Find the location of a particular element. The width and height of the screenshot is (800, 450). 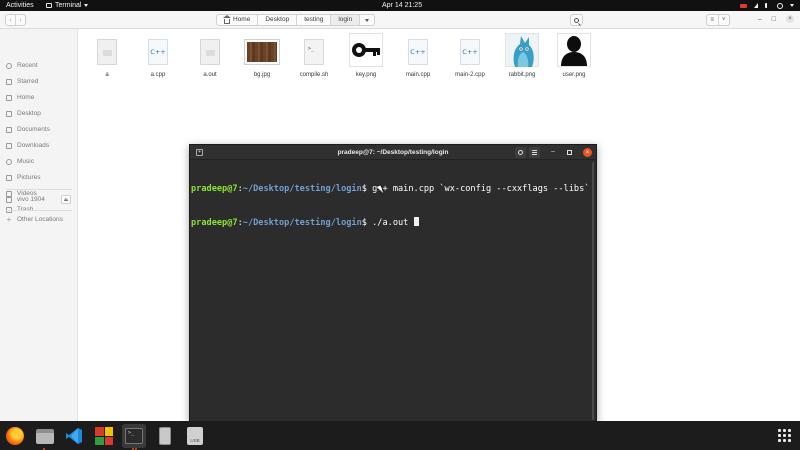

file-item: key.png is located at coordinates (366, 54).